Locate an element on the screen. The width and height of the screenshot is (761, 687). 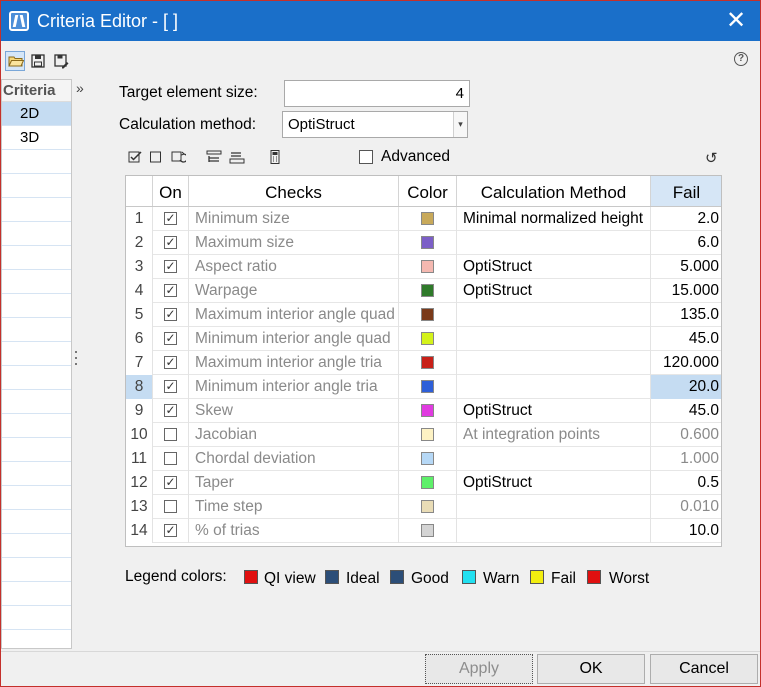
table-row: 11 Chordal deviation 1.000 is located at coordinates (423, 459).